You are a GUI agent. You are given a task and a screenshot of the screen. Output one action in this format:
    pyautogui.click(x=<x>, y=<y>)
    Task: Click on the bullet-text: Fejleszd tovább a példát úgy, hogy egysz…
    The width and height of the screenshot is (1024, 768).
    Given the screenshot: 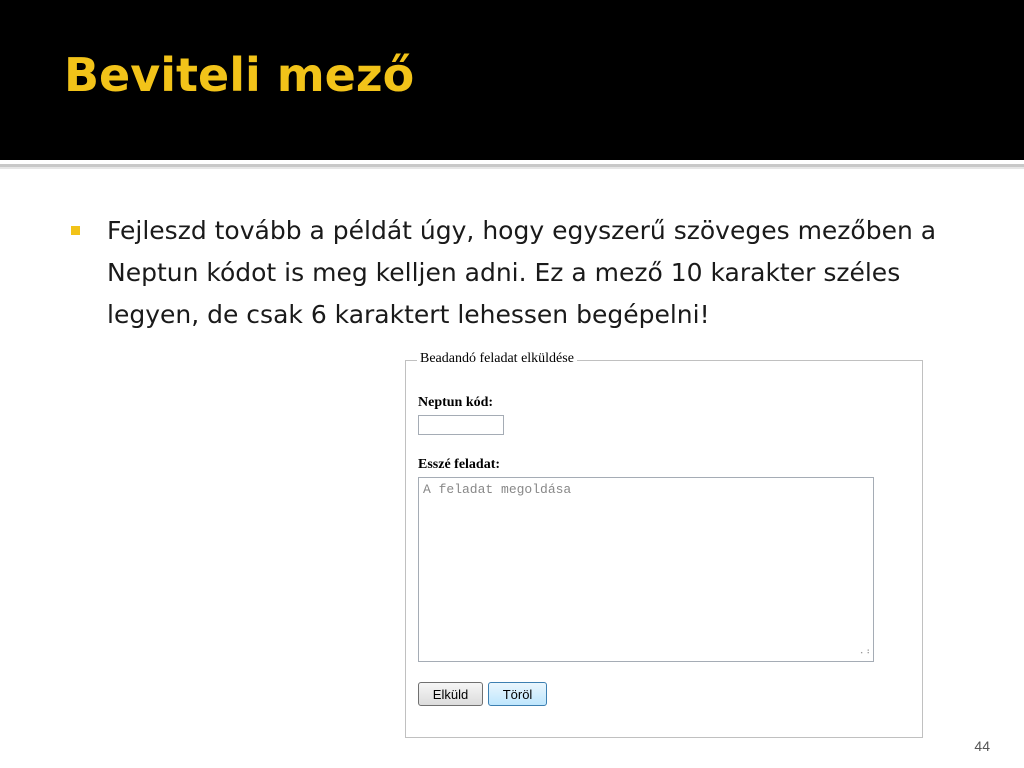 What is the action you would take?
    pyautogui.click(x=522, y=272)
    